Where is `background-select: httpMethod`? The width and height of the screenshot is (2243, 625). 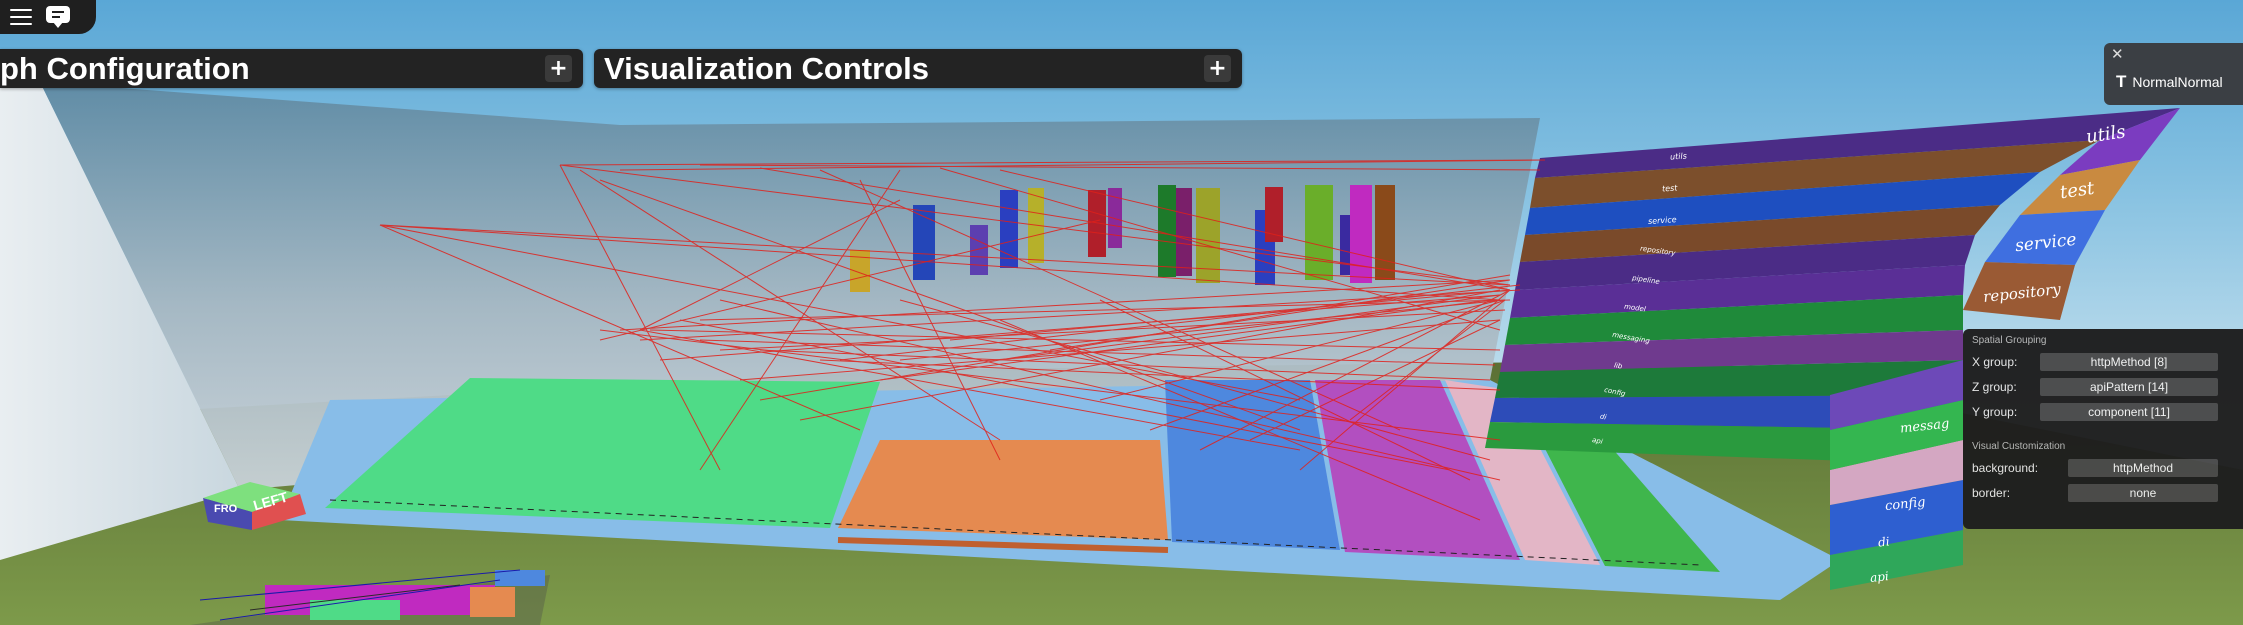
background-select: httpMethod is located at coordinates (2143, 468).